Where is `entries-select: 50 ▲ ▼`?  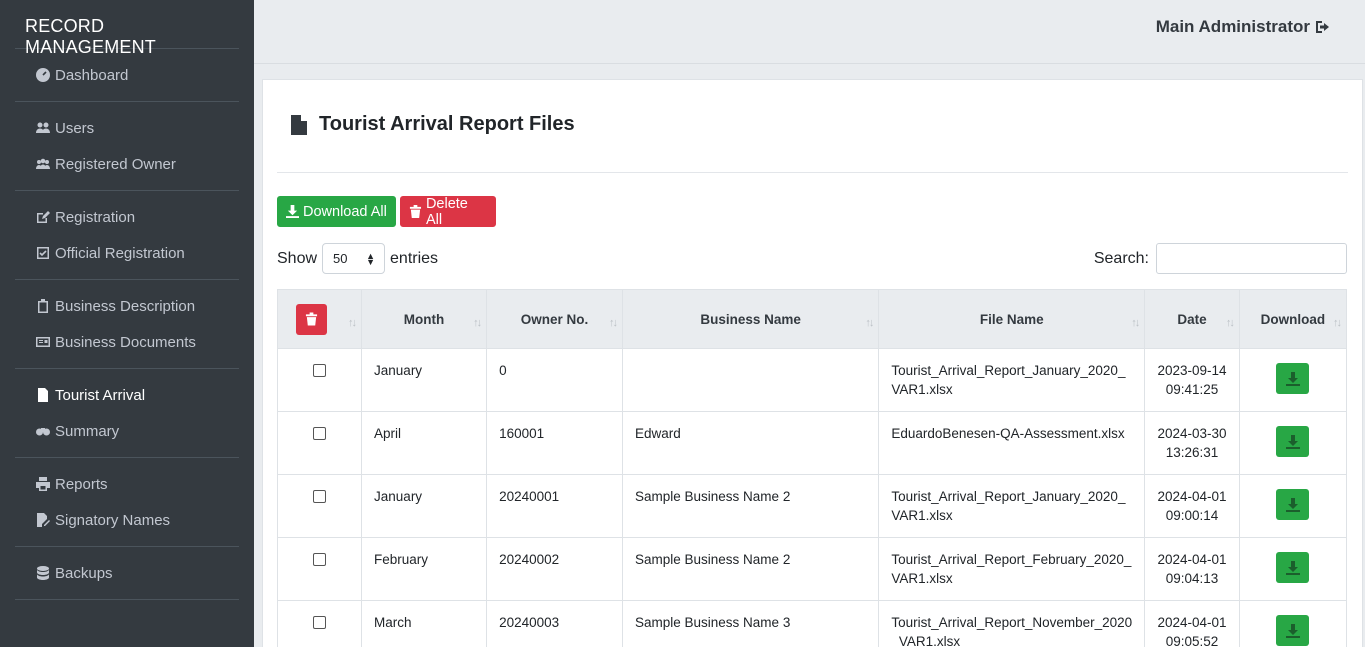
entries-select: 50 ▲ ▼ is located at coordinates (354, 258).